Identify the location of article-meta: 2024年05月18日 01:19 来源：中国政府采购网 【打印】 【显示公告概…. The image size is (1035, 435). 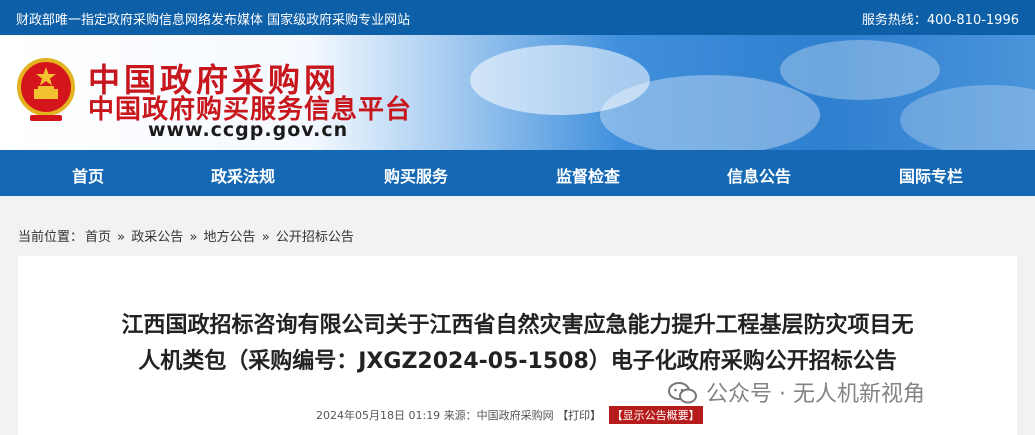
(509, 415).